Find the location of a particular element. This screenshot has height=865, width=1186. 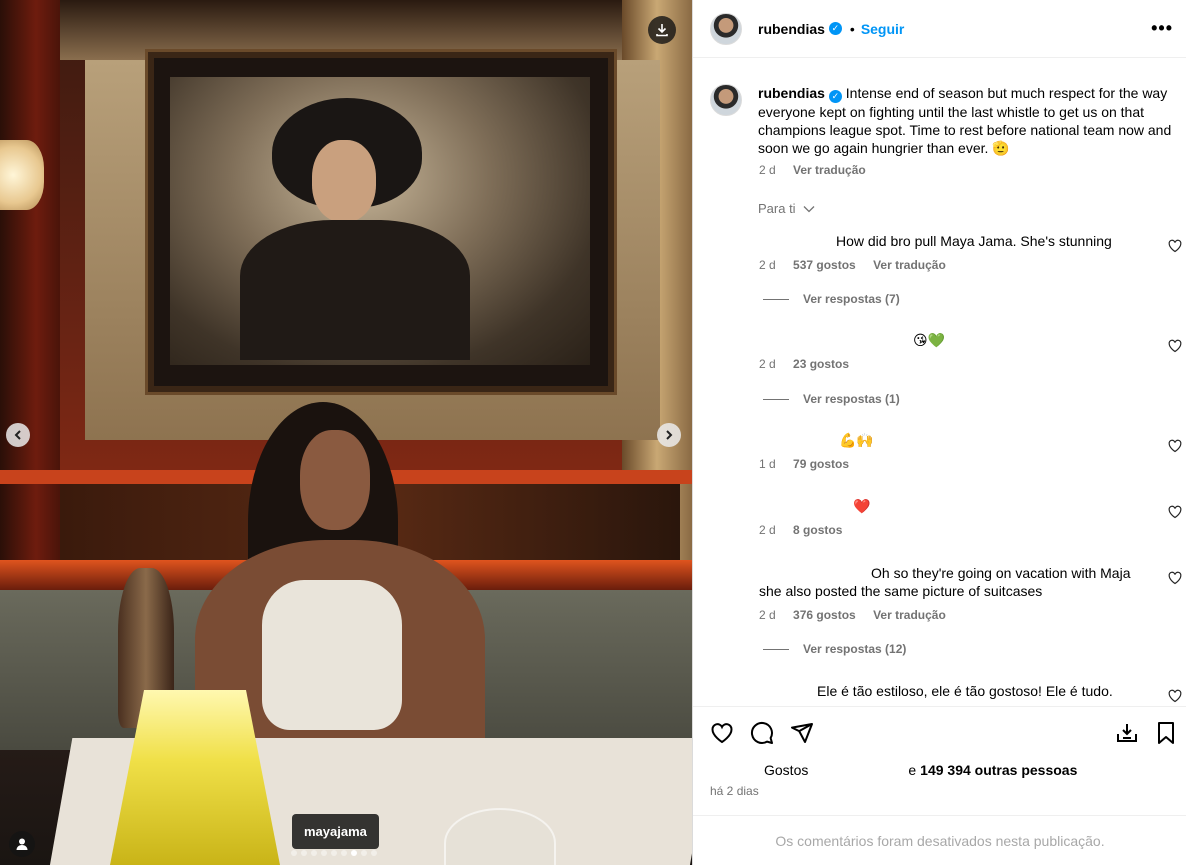

photo-painting-figure-face is located at coordinates (344, 181).